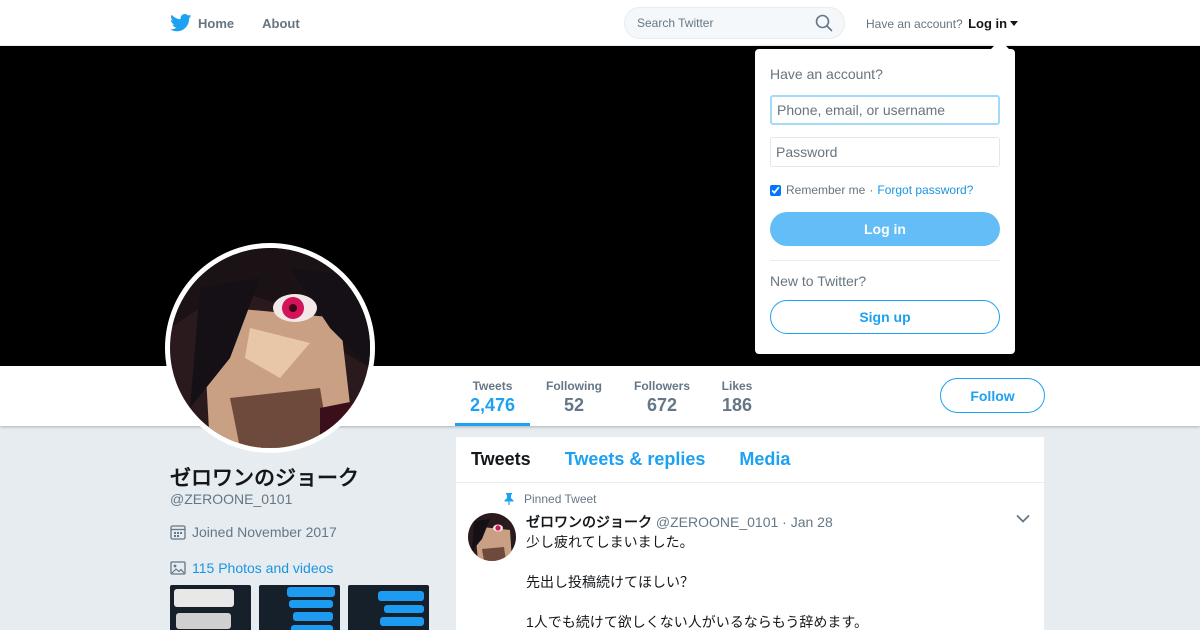 This screenshot has height=630, width=1200. Describe the element at coordinates (818, 281) in the screenshot. I see `new-to-twitter-text: New to Twitter?` at that location.